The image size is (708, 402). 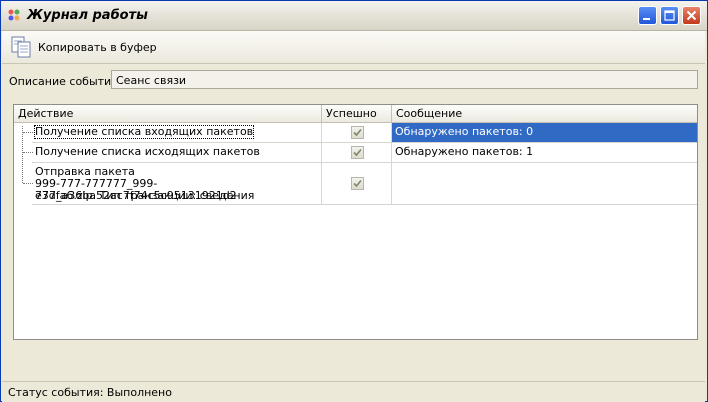 I want to click on message-cell: Обнаружено пакетов: 0, so click(x=544, y=133).